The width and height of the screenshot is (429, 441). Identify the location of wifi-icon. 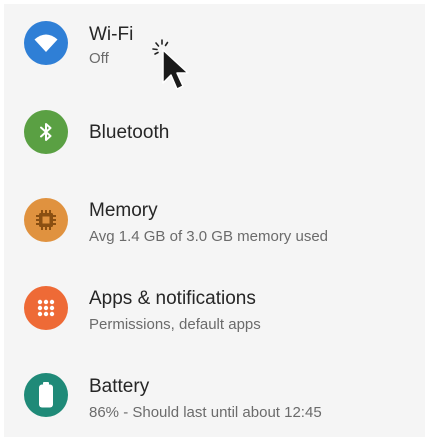
(46, 43).